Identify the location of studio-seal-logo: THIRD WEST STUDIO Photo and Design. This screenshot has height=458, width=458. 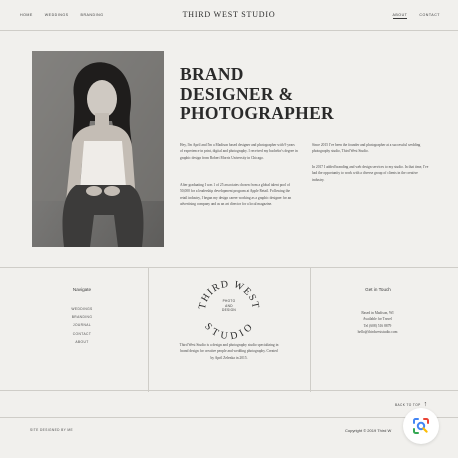
(229, 310).